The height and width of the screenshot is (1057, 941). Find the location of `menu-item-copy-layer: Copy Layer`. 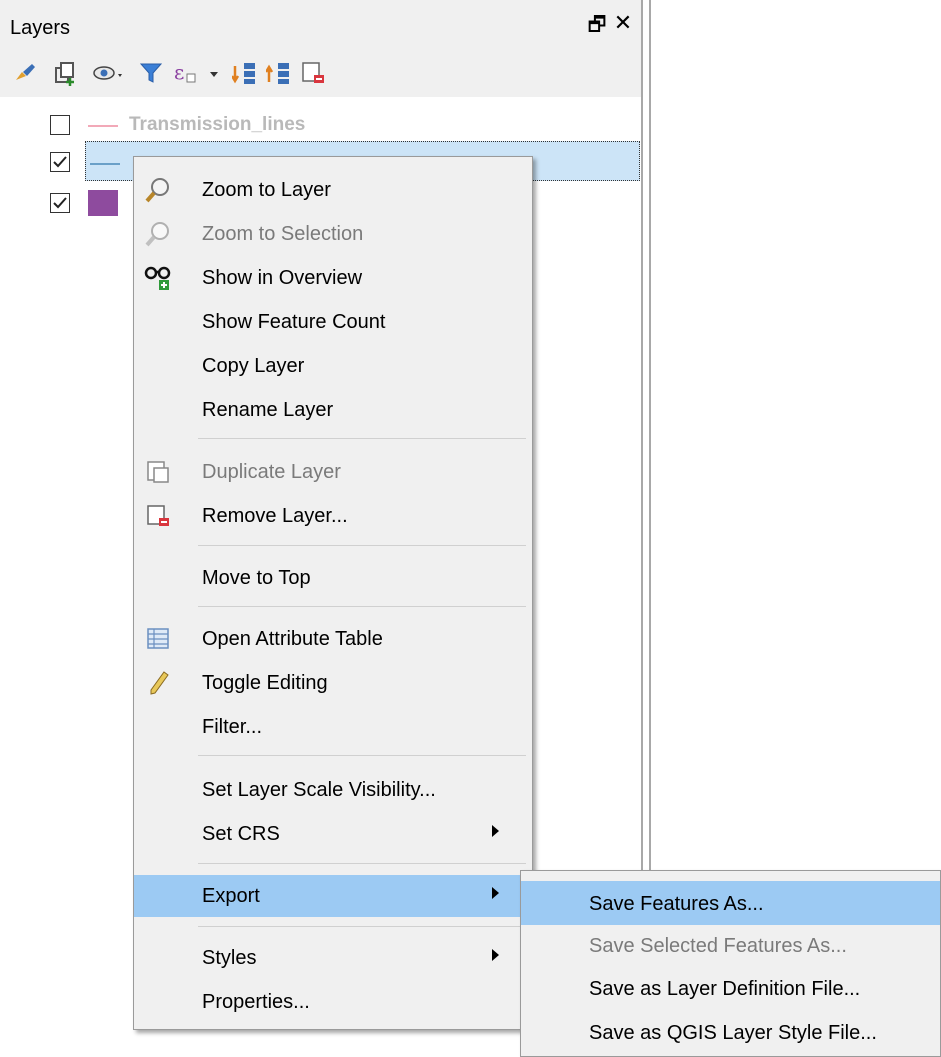

menu-item-copy-layer: Copy Layer is located at coordinates (333, 366).